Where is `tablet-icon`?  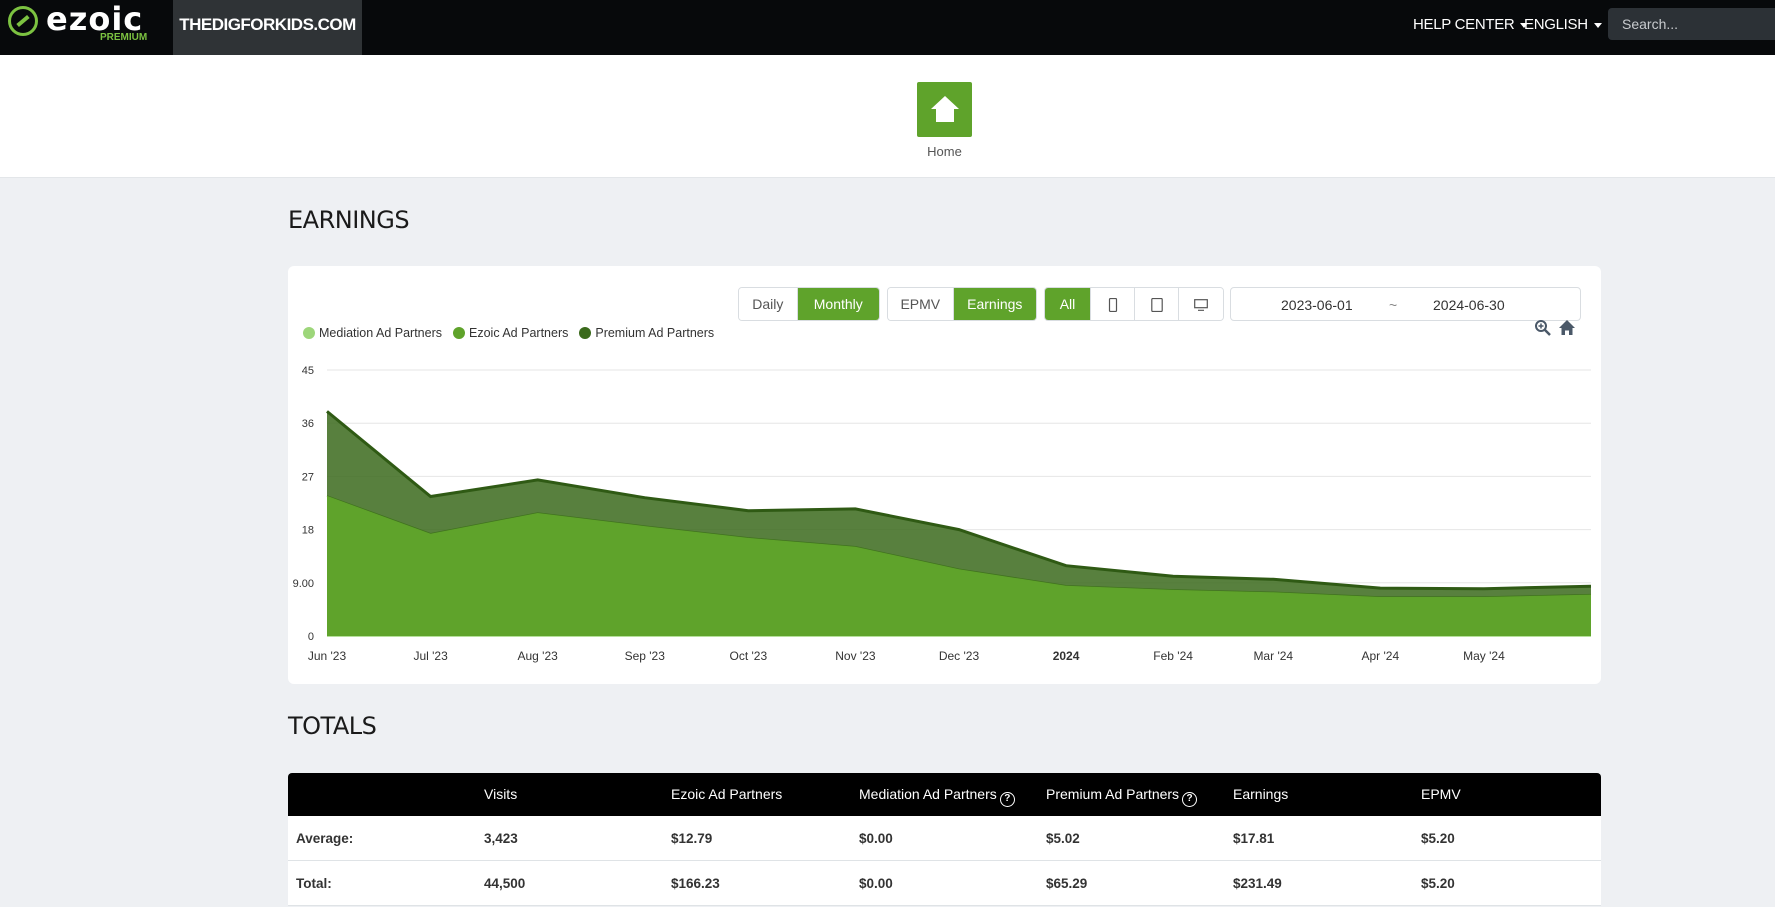 tablet-icon is located at coordinates (1156, 305).